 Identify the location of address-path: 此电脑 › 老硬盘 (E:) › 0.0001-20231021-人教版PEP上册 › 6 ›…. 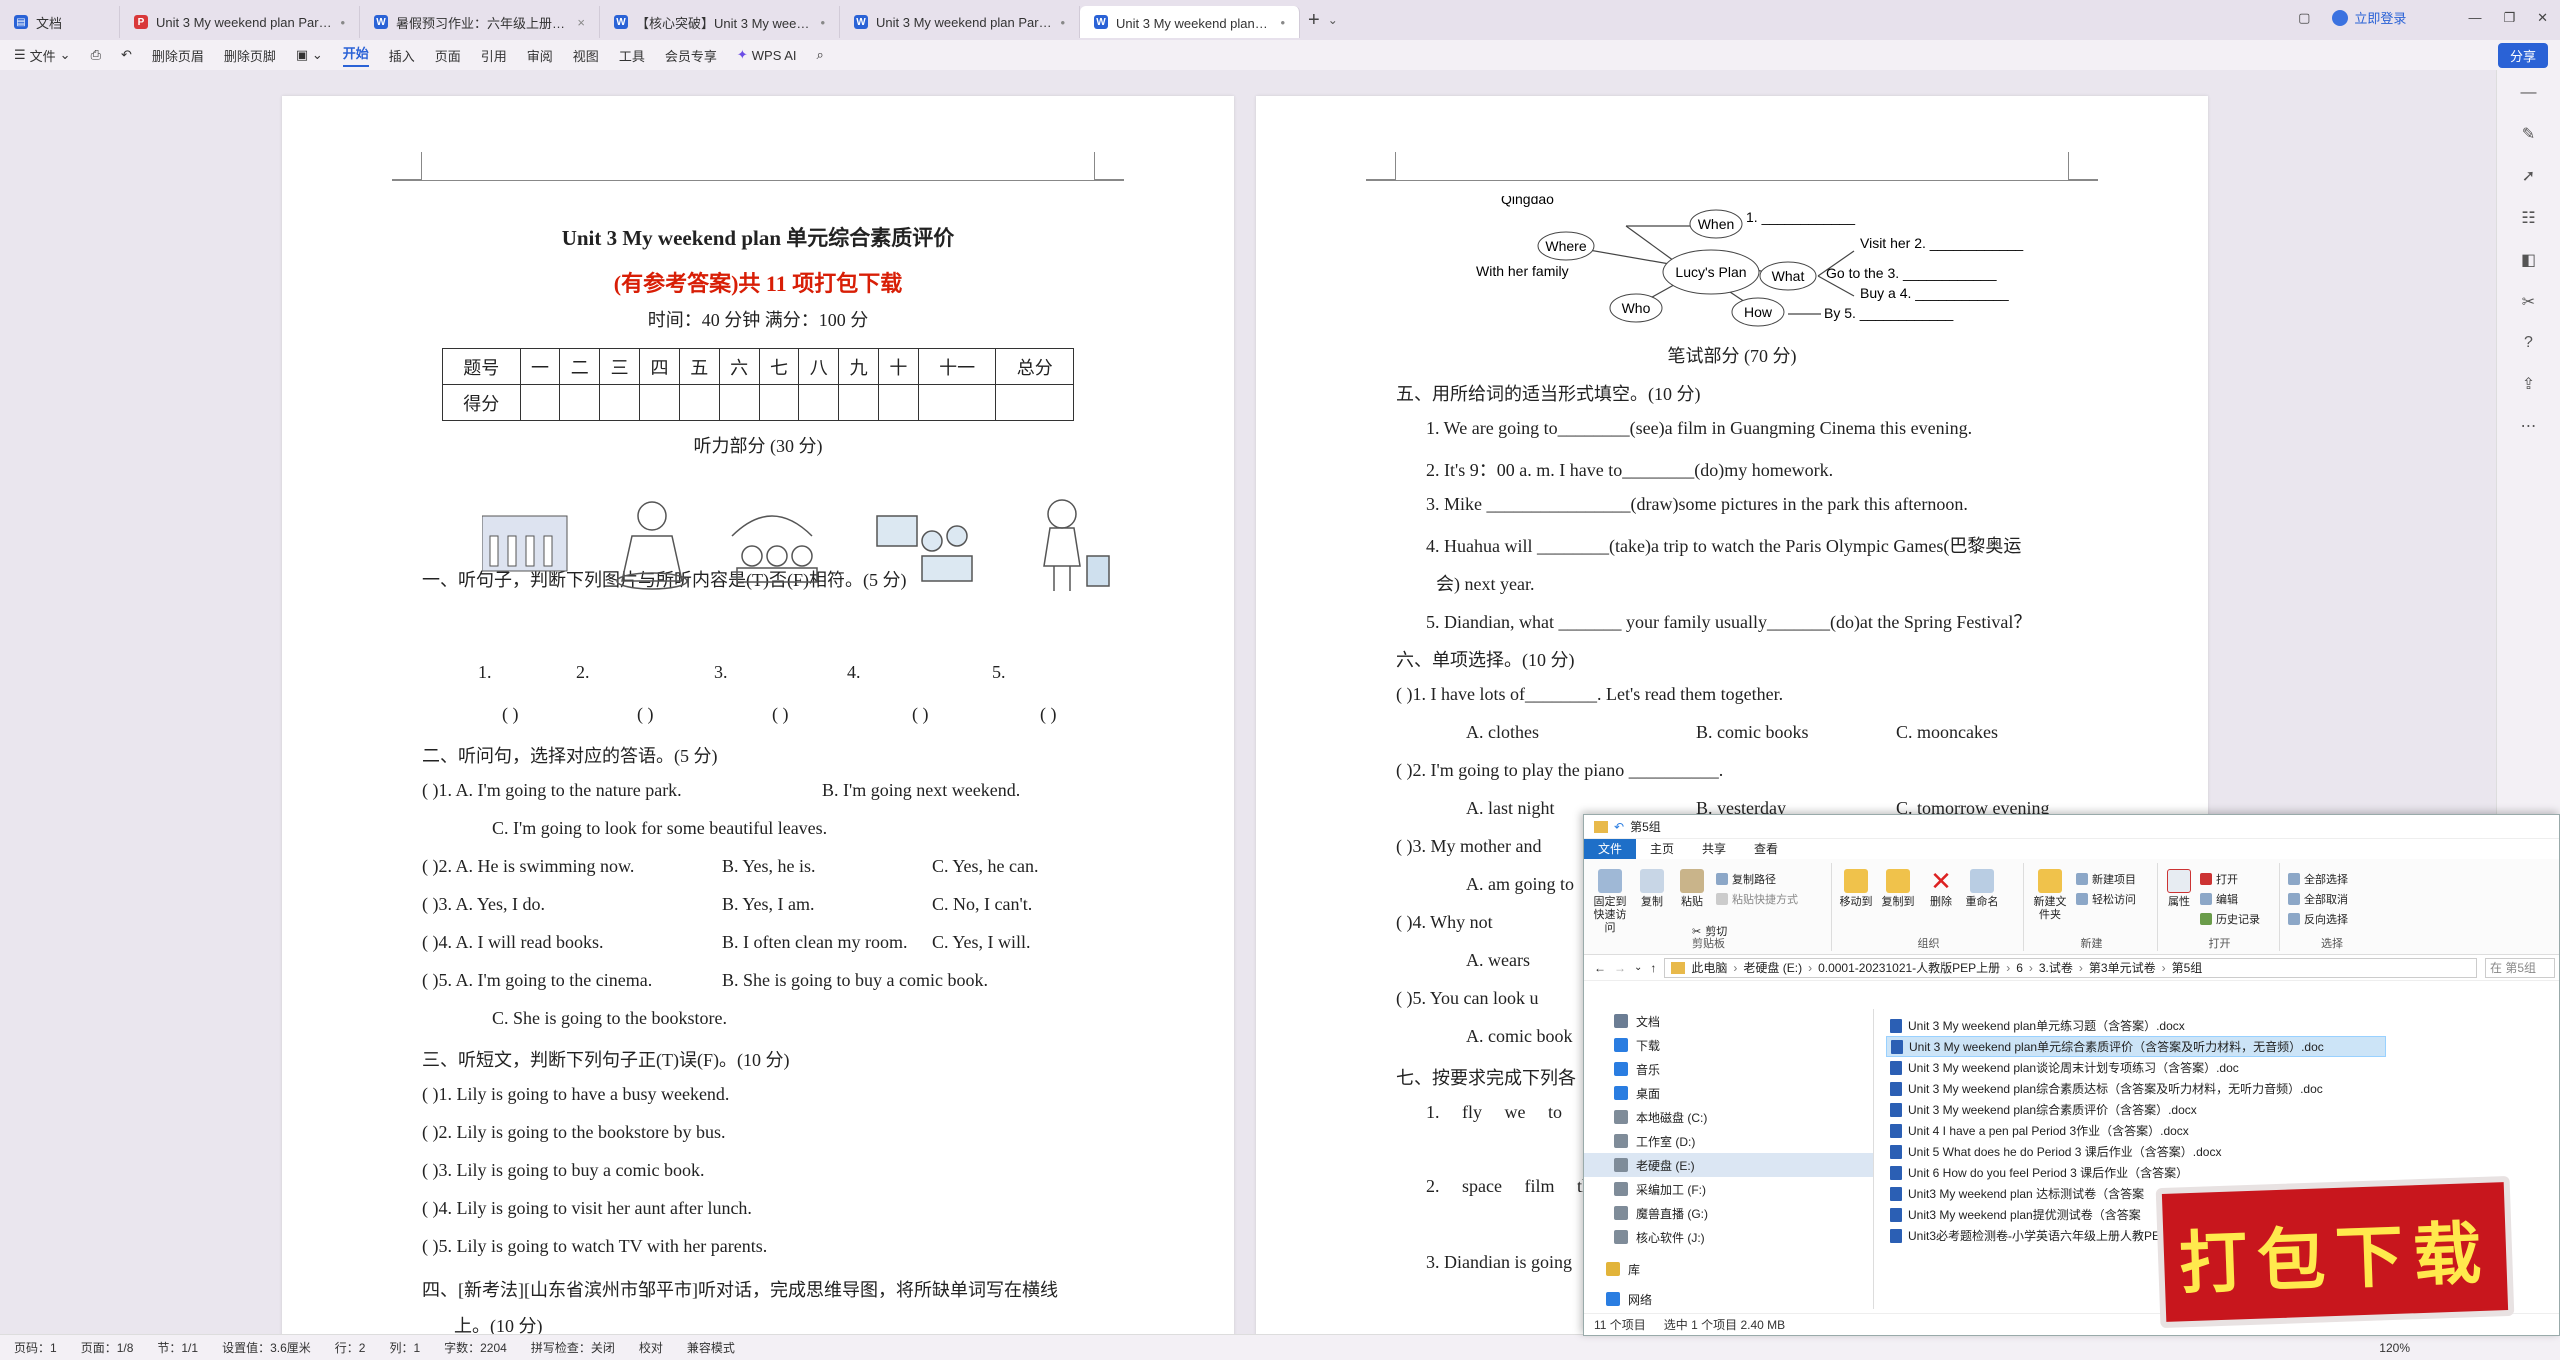
(2070, 967).